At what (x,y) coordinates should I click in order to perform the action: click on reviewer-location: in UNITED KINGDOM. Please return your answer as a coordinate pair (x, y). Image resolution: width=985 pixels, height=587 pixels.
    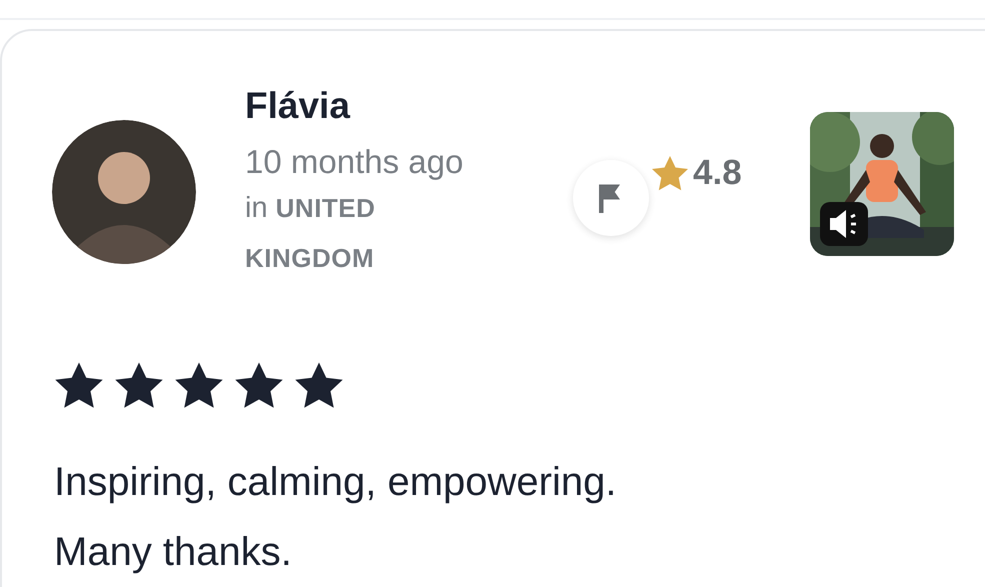
    Looking at the image, I should click on (310, 233).